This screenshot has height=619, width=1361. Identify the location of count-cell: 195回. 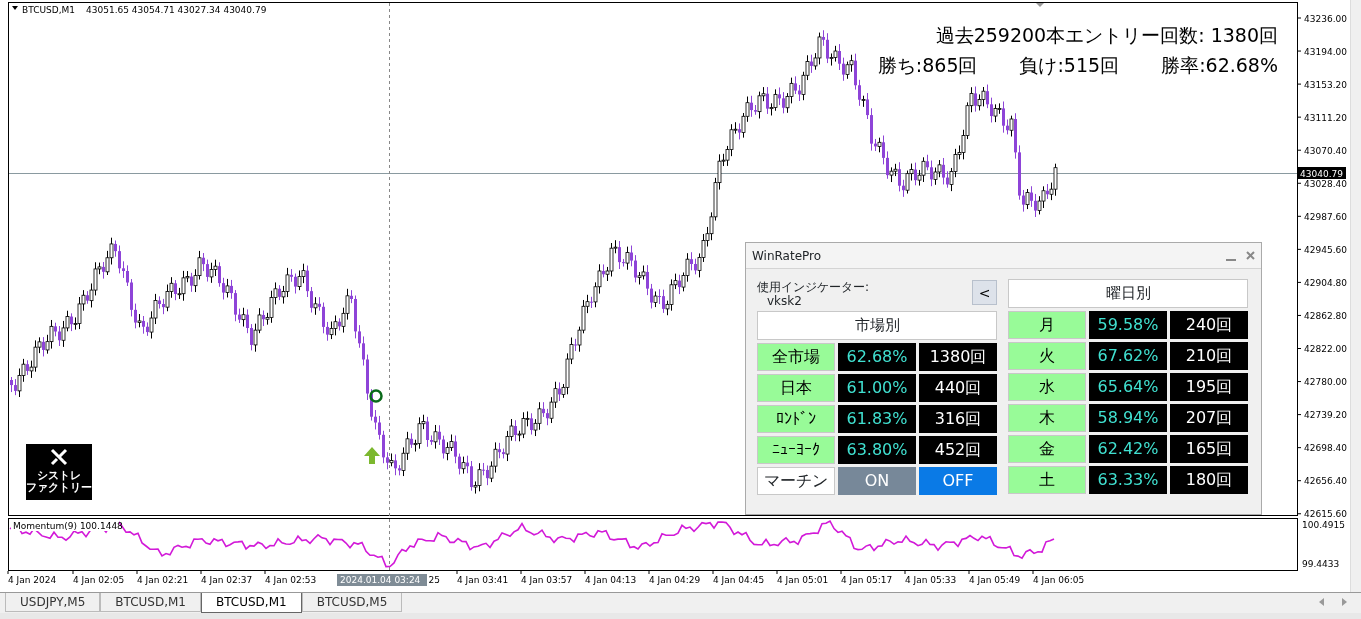
(1209, 387).